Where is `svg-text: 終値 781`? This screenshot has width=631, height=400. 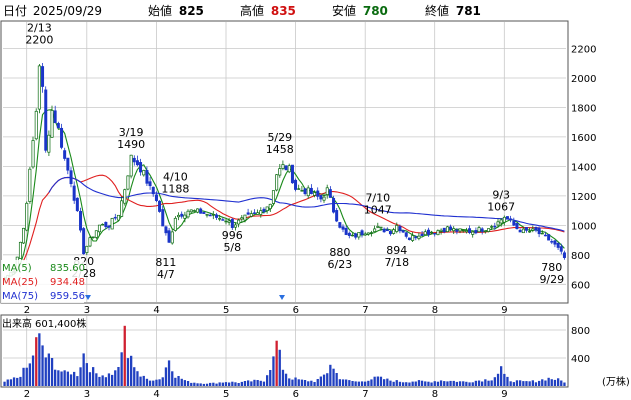
svg-text: 終値 781 is located at coordinates (453, 10).